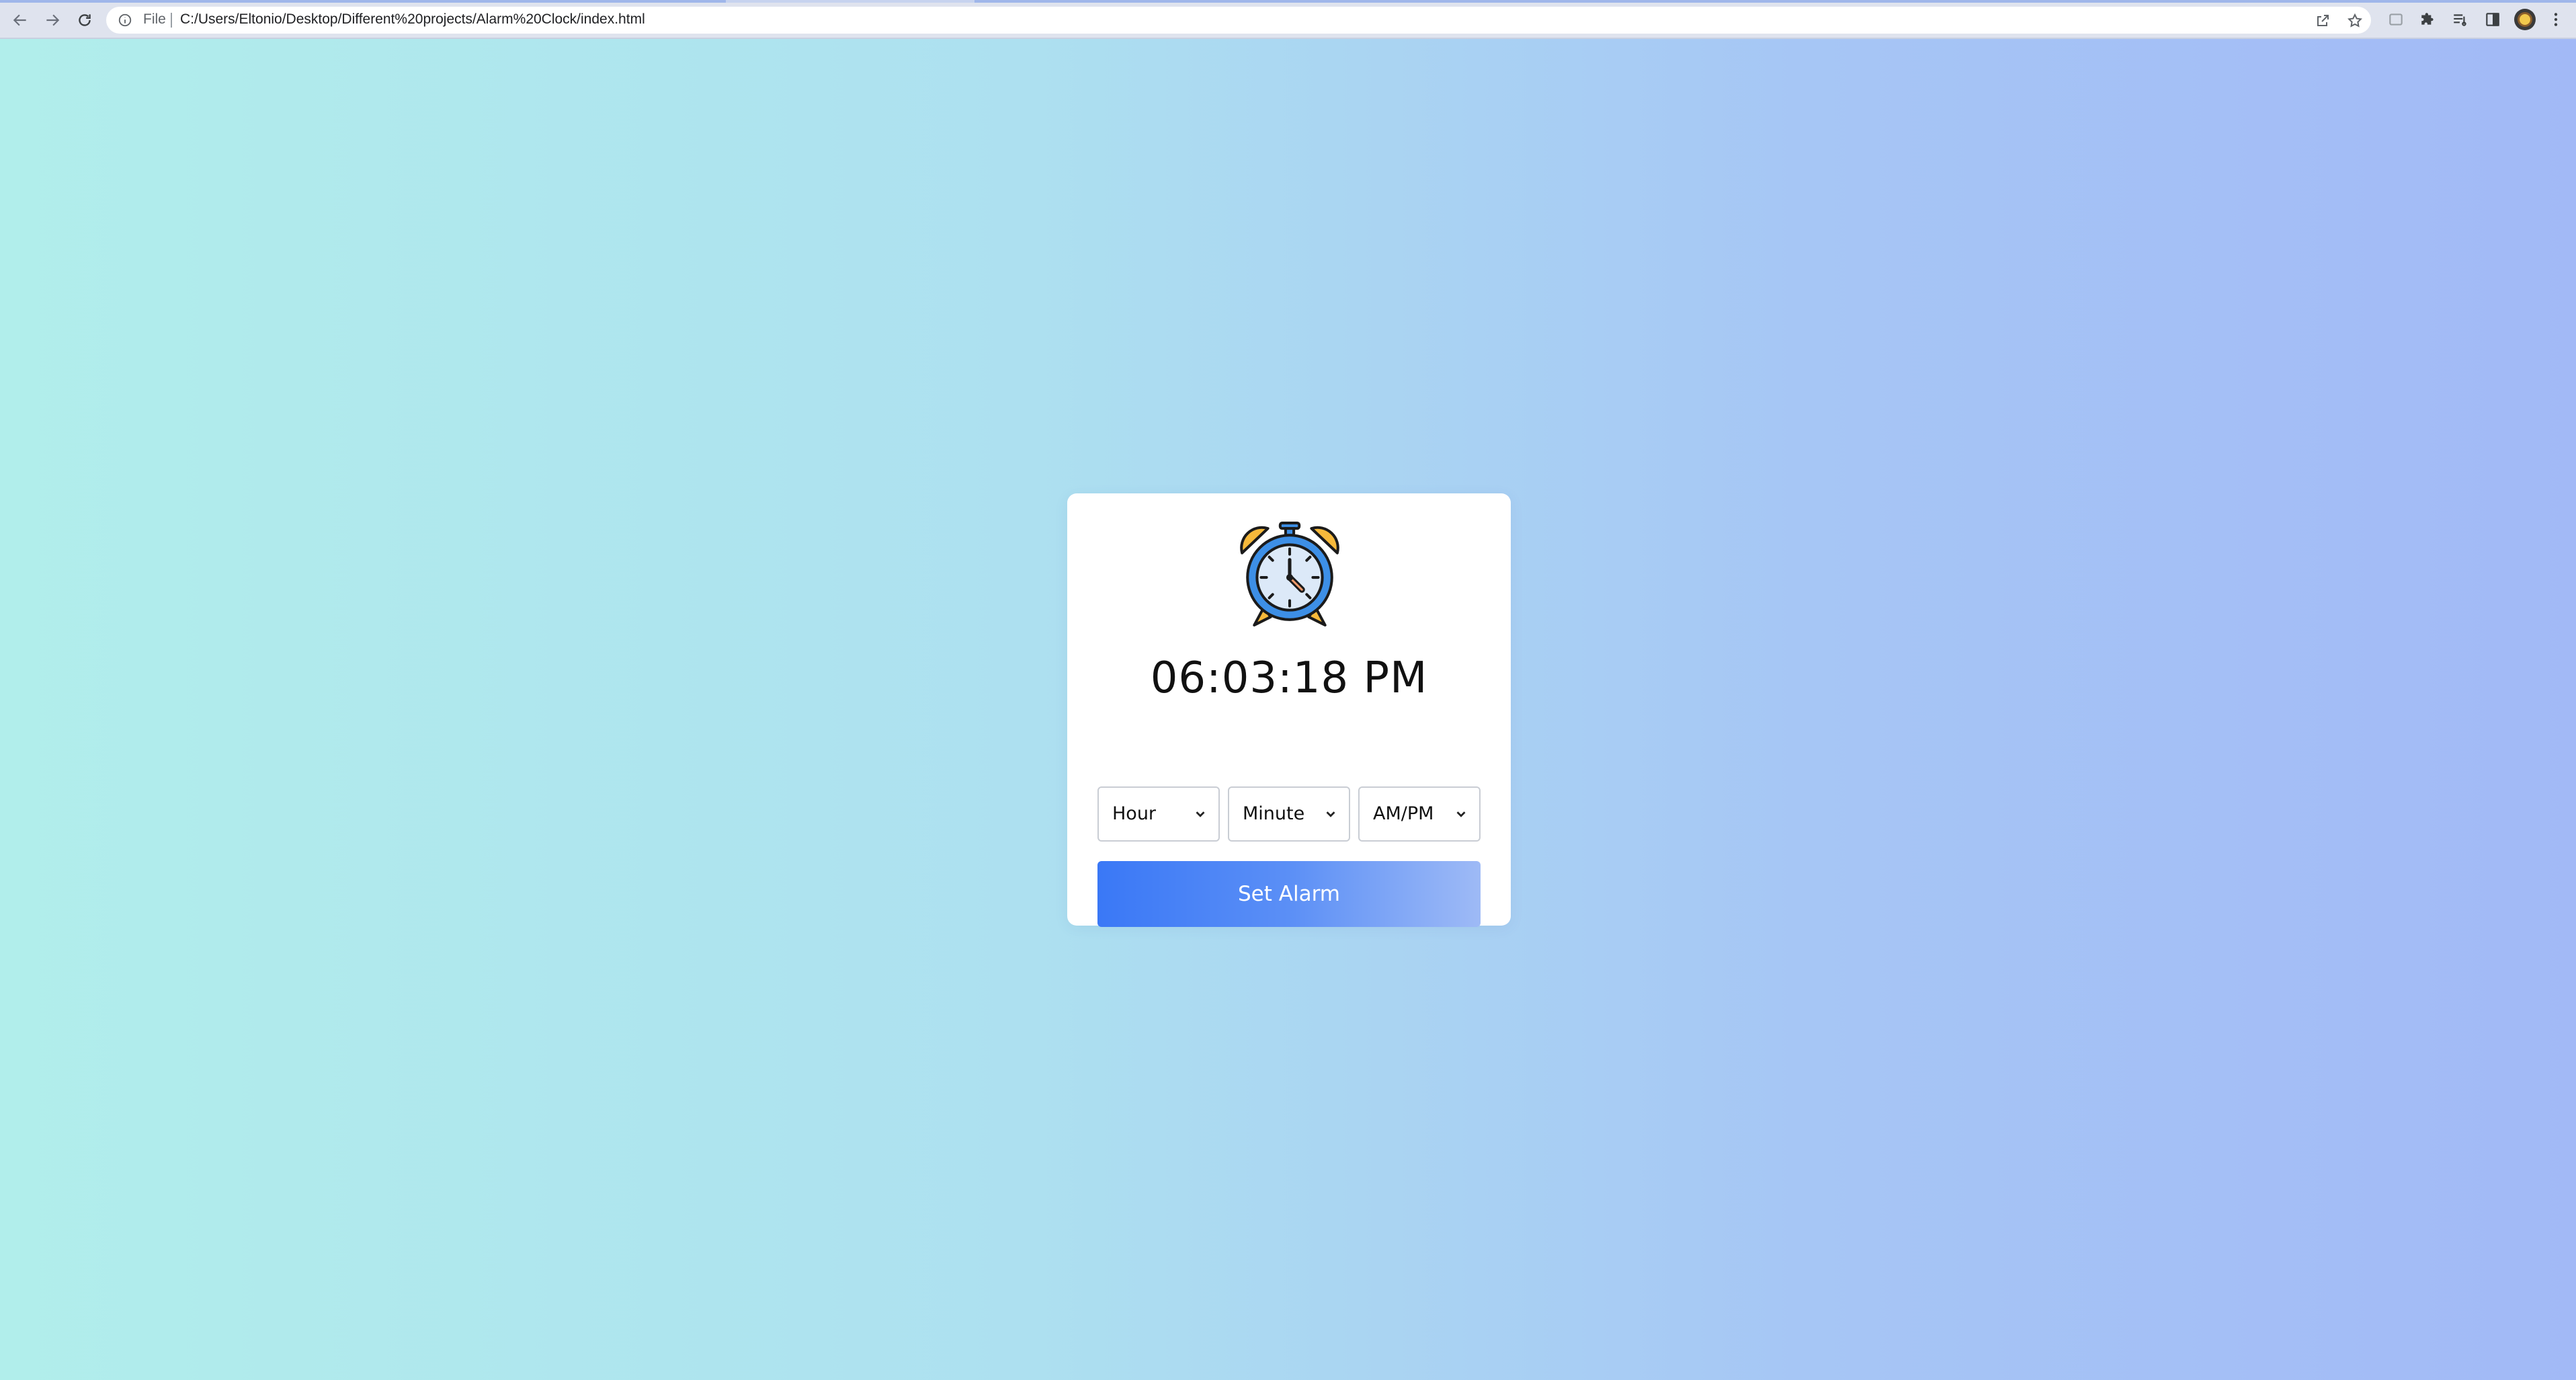 The image size is (2576, 1380). I want to click on tab-strip-edge, so click(1288, 2).